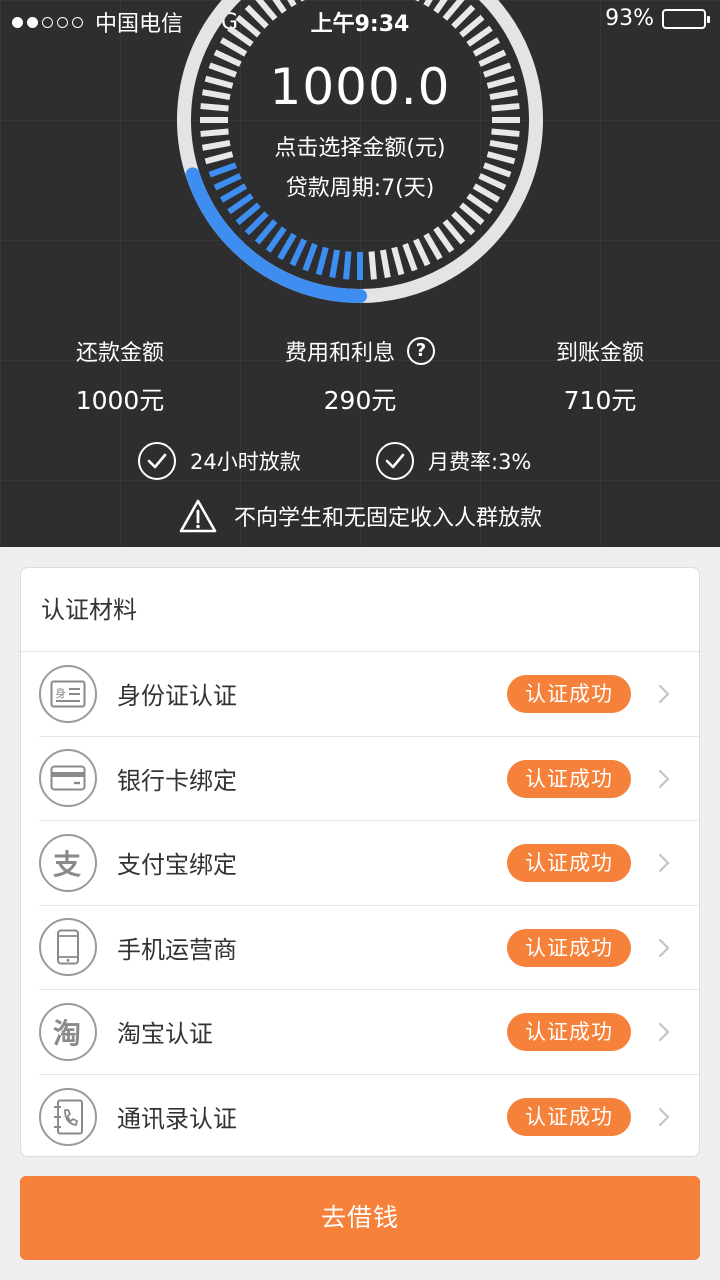 This screenshot has height=1280, width=720. I want to click on loan-amount: 1000.0, so click(360, 87).